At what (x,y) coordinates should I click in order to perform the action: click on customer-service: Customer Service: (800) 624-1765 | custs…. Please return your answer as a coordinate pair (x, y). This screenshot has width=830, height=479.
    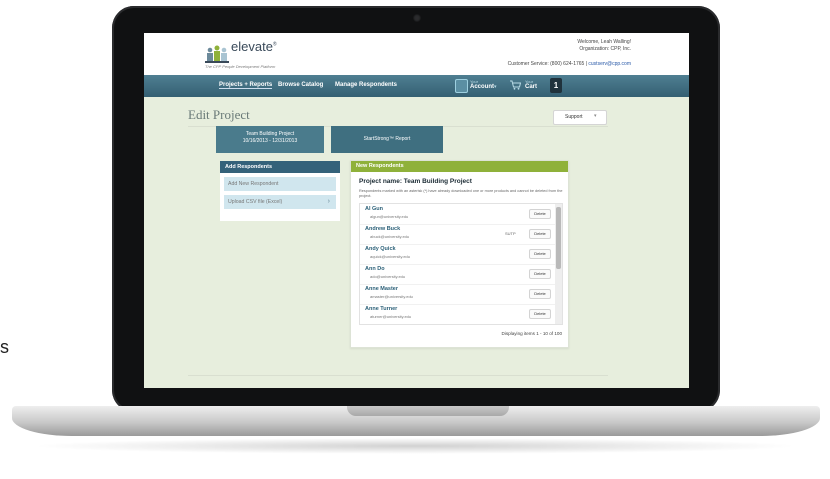
    Looking at the image, I should click on (569, 64).